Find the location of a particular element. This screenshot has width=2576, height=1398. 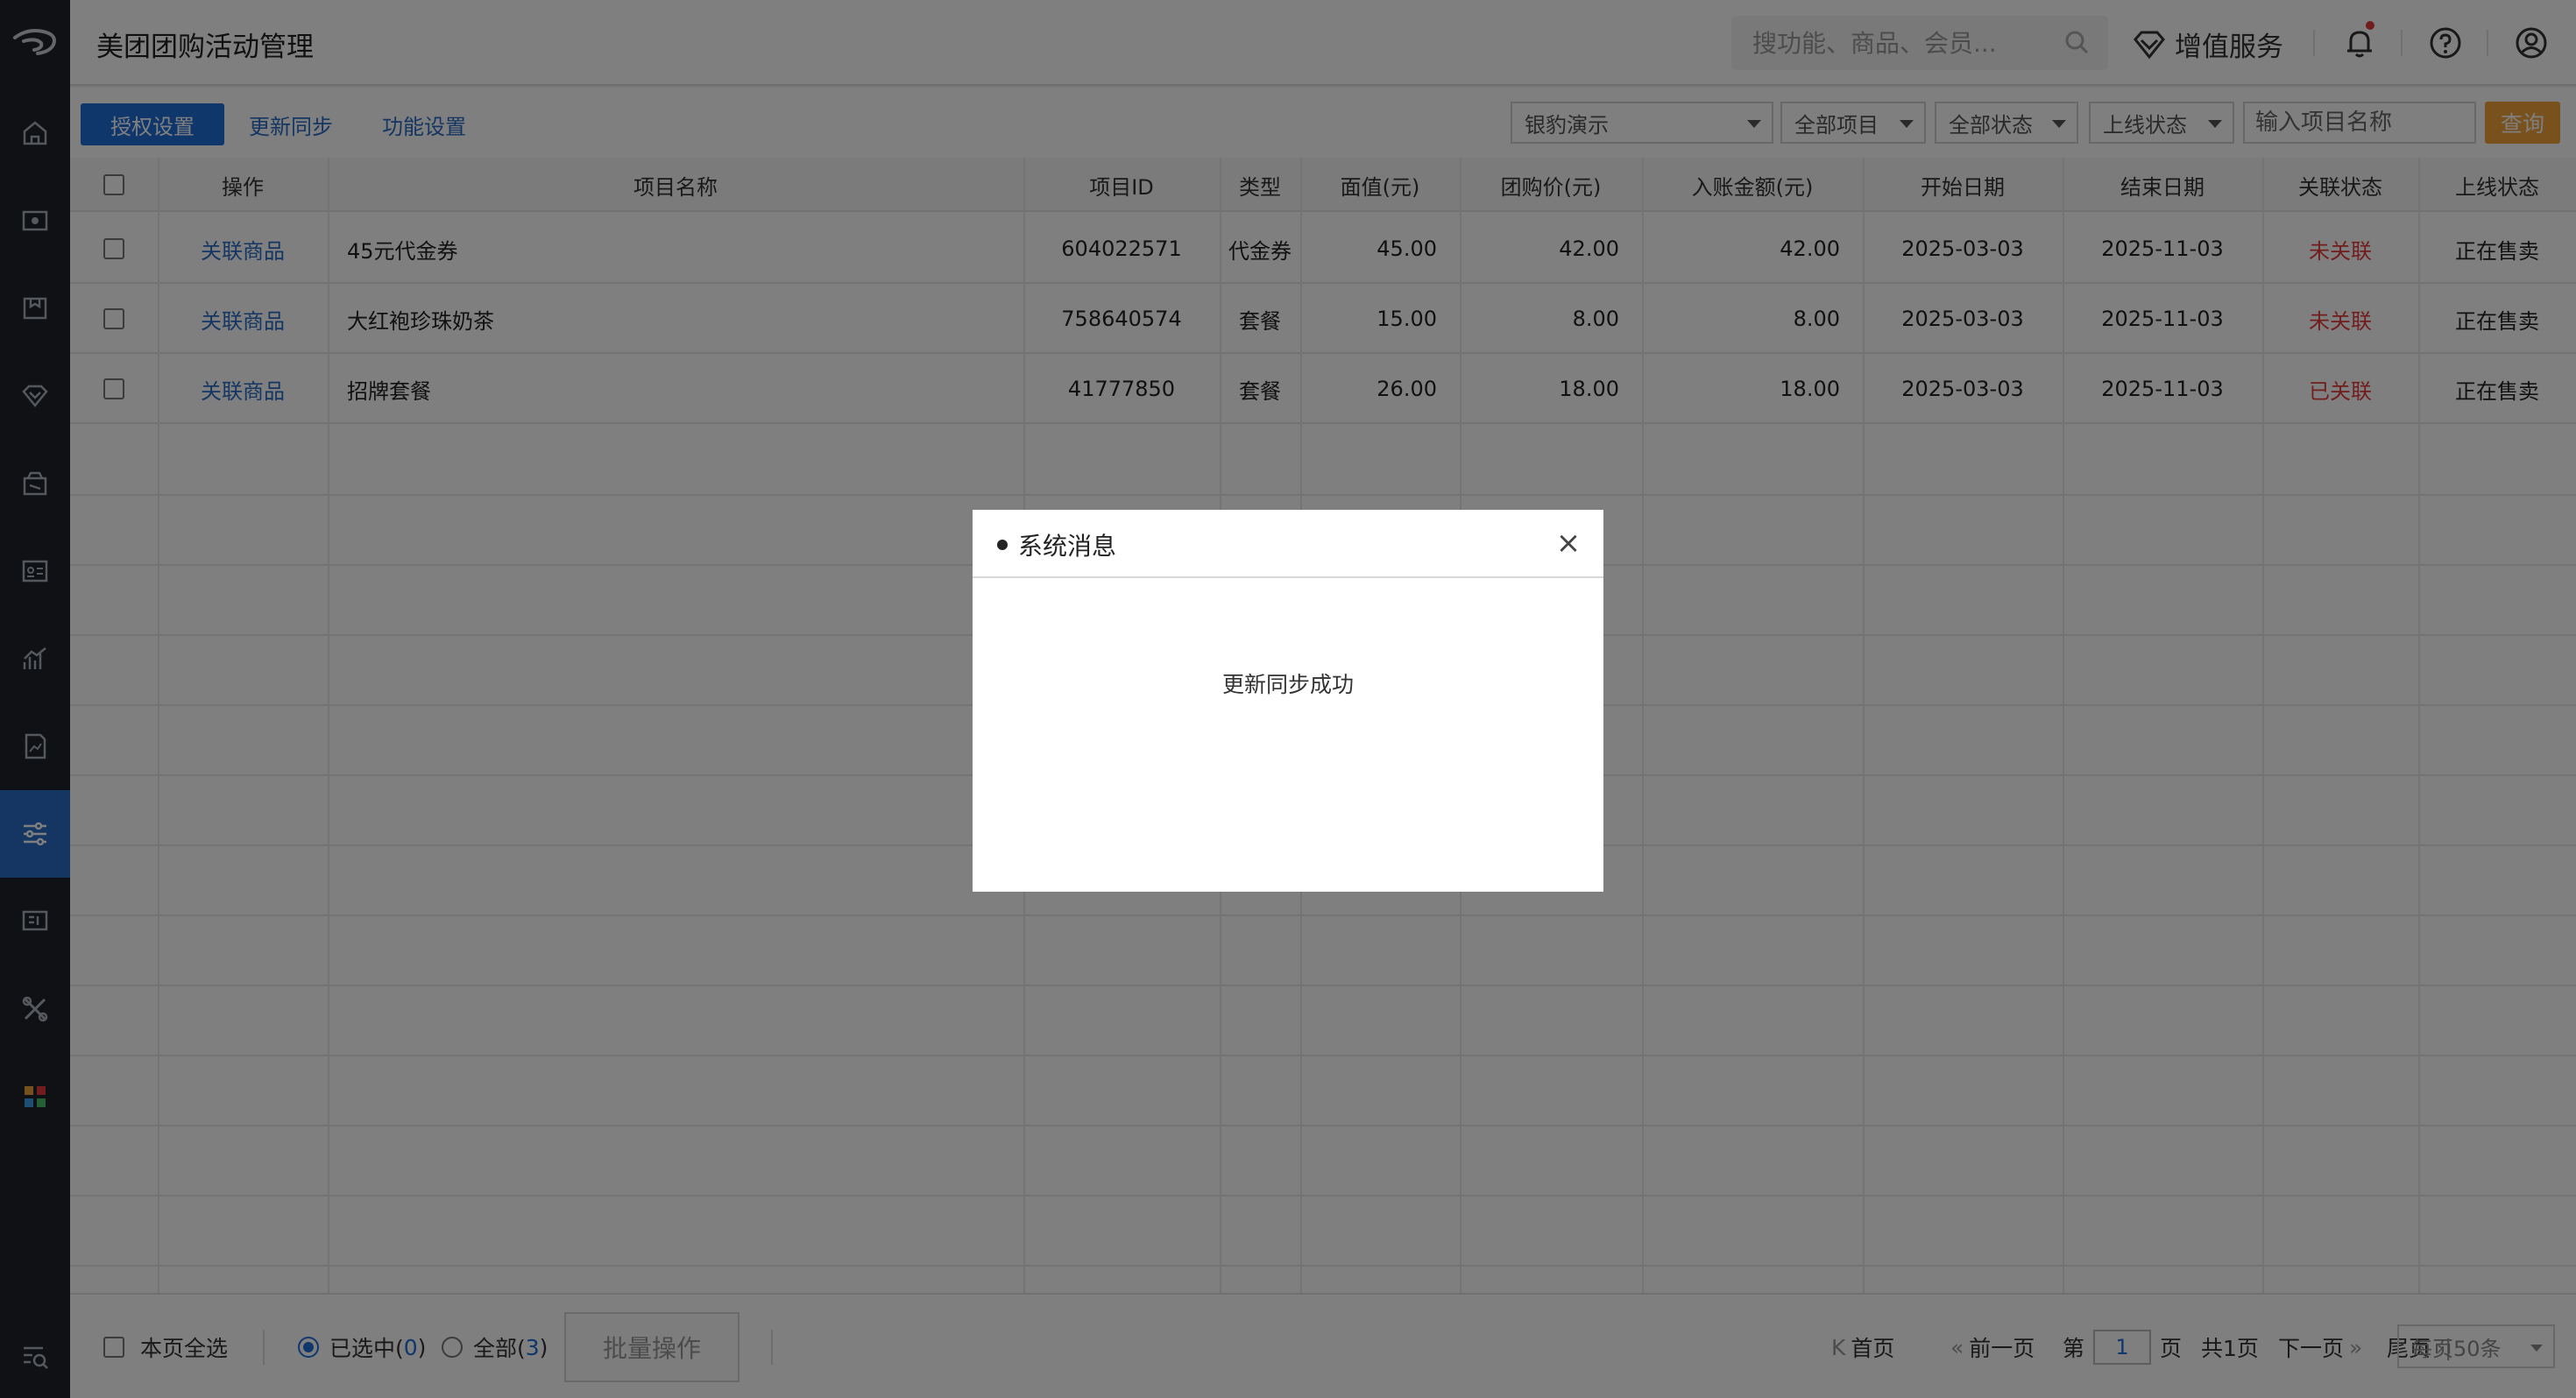

close-icon: × is located at coordinates (1568, 543).